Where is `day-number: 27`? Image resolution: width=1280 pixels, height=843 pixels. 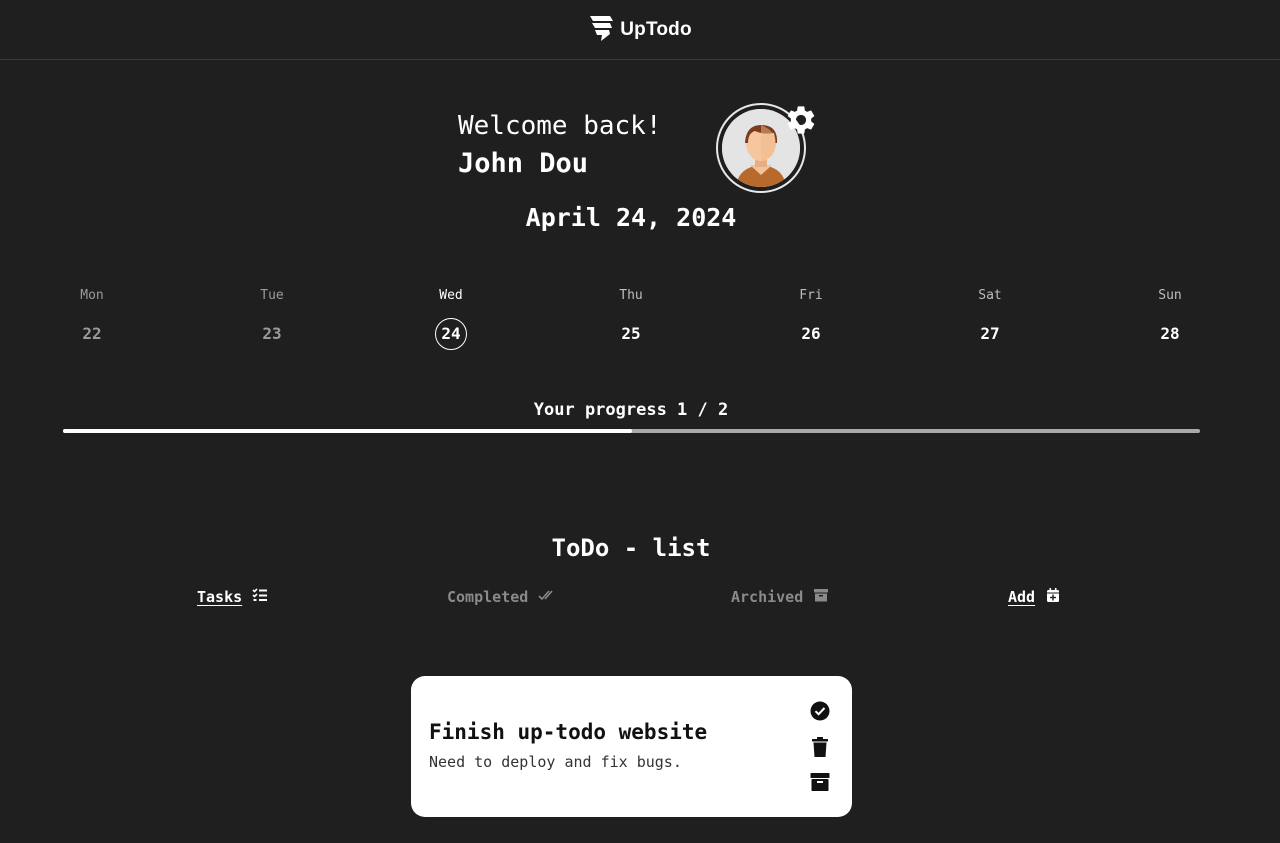
day-number: 27 is located at coordinates (990, 333).